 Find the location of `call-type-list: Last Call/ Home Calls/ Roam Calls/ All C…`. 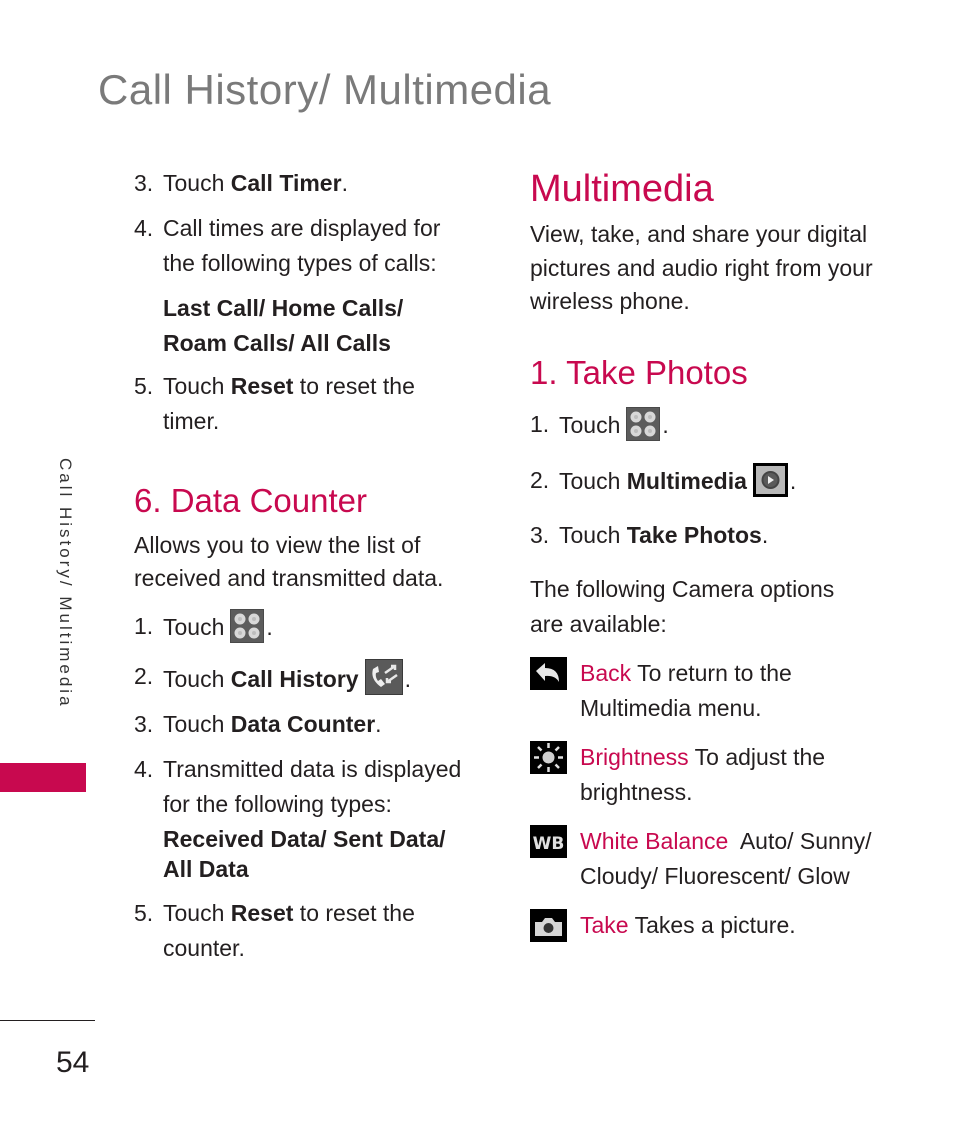

call-type-list: Last Call/ Home Calls/ Roam Calls/ All C… is located at coordinates (283, 325).